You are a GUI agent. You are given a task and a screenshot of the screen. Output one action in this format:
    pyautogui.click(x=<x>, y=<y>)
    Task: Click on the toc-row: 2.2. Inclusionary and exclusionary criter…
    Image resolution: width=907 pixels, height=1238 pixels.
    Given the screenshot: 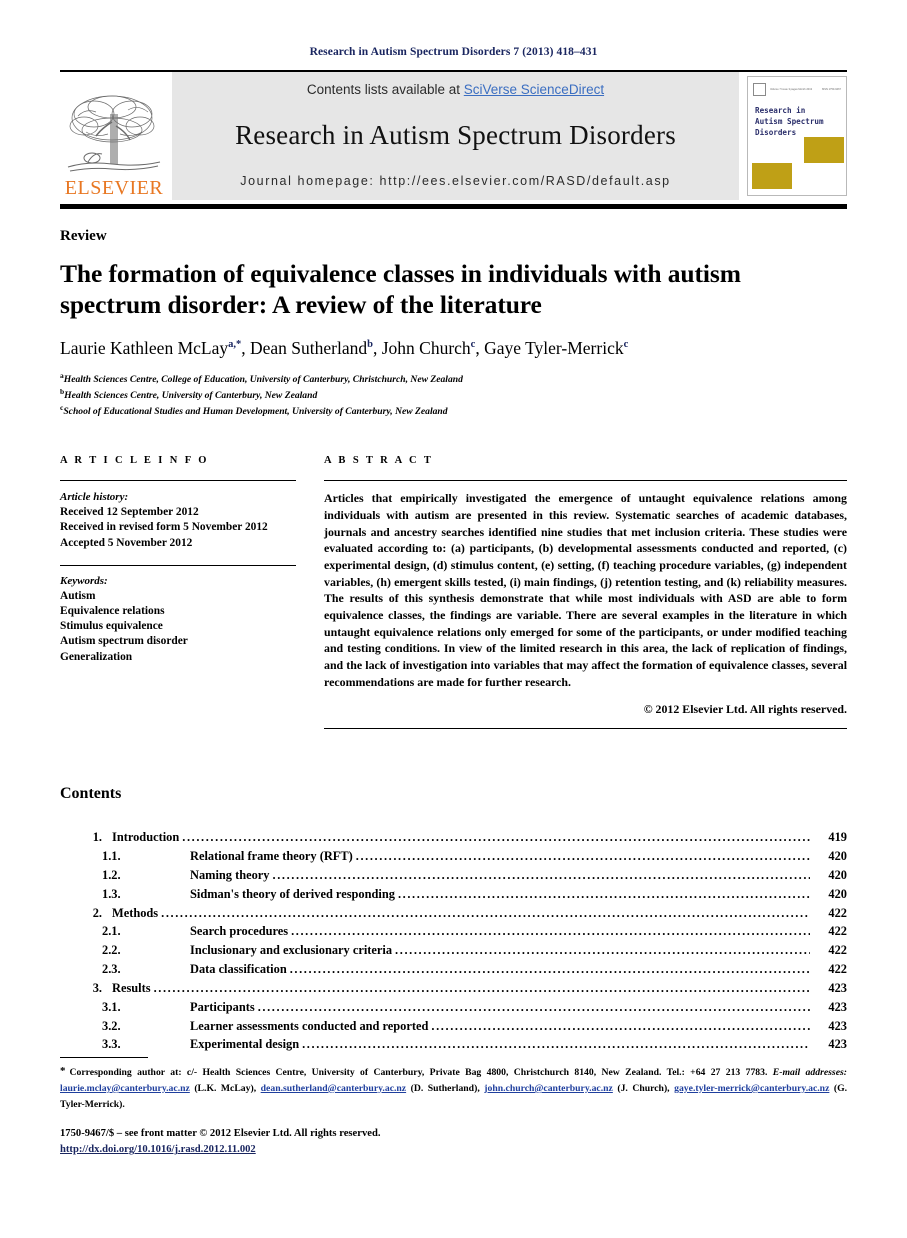 What is the action you would take?
    pyautogui.click(x=453, y=950)
    